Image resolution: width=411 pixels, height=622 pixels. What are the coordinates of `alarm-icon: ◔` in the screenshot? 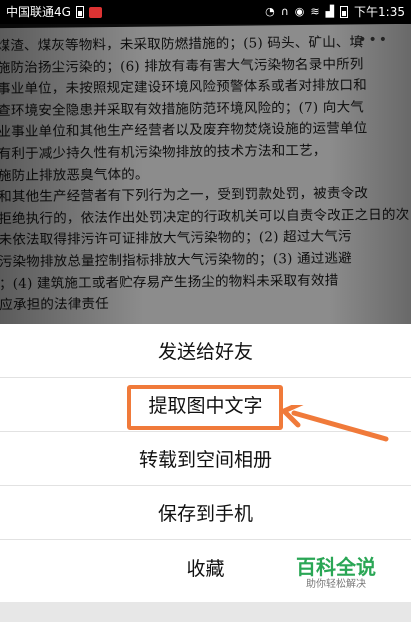 It's located at (270, 11).